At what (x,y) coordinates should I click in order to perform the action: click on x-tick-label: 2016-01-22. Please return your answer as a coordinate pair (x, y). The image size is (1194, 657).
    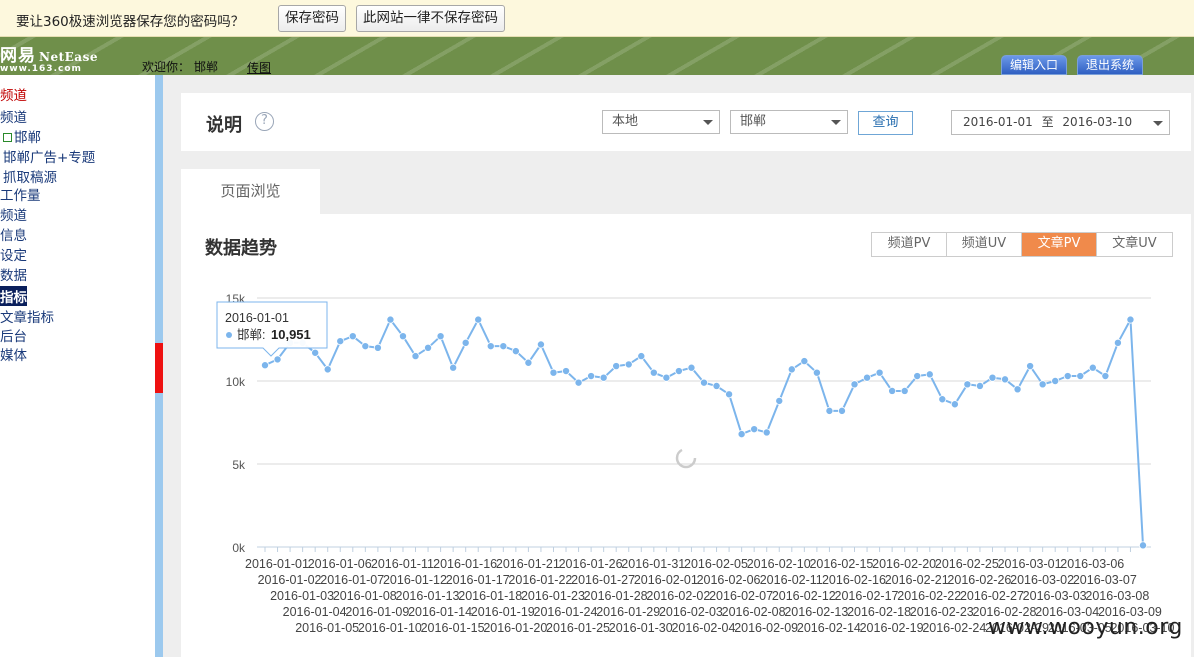
    Looking at the image, I should click on (540, 580).